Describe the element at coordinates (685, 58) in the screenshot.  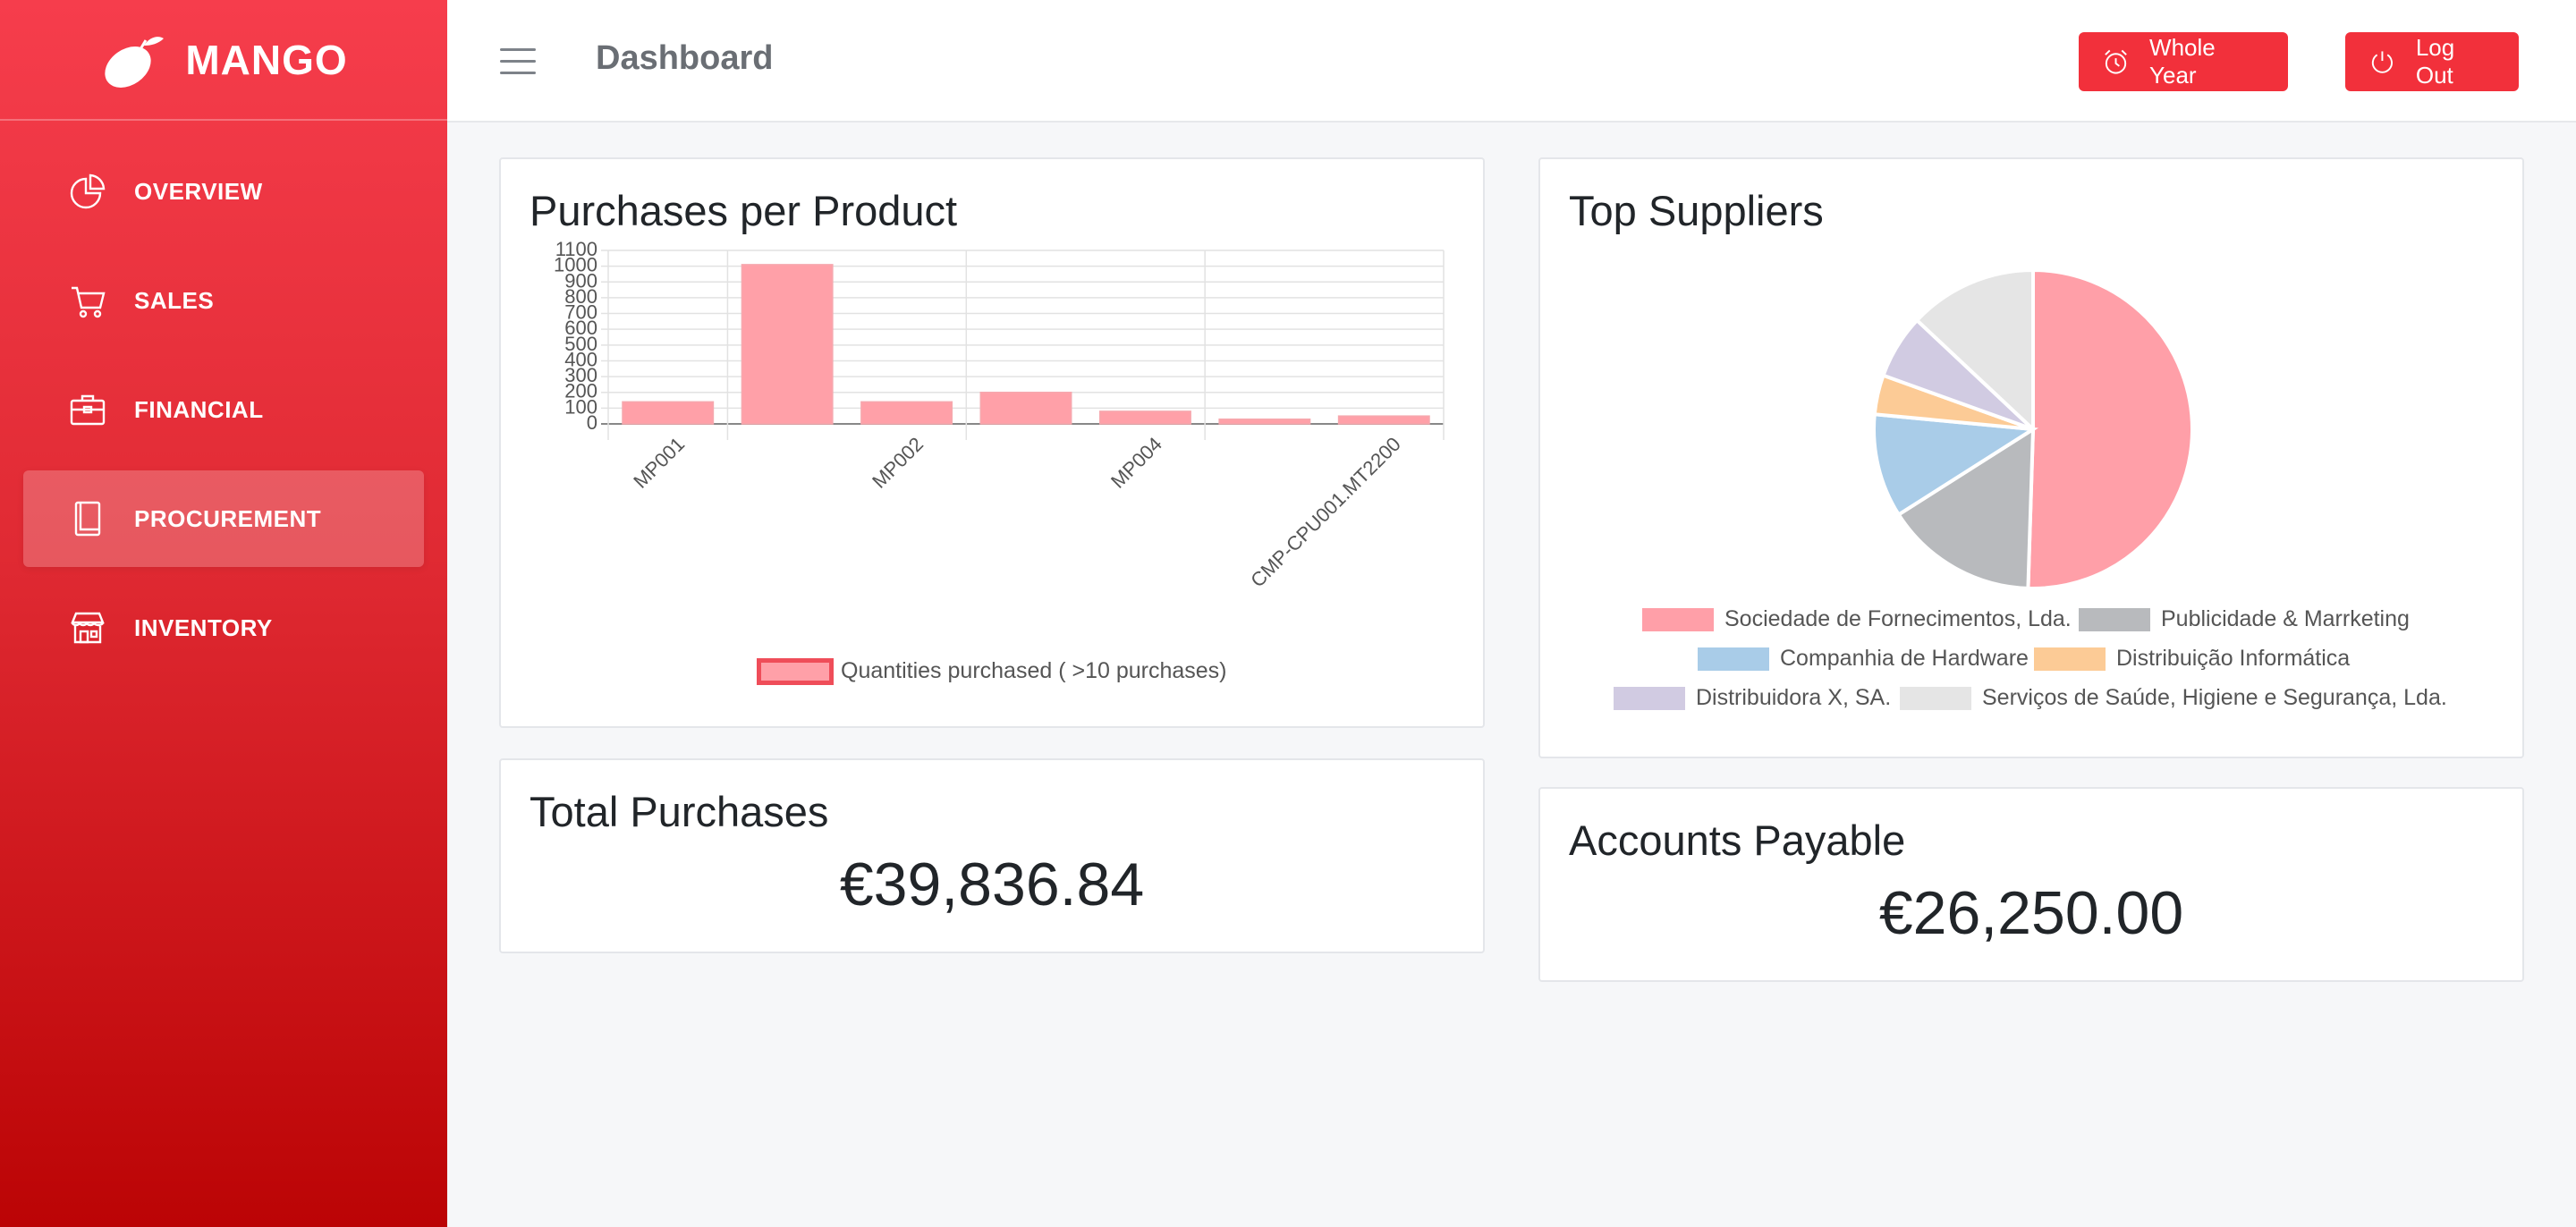
I see `page-title: Dashboard` at that location.